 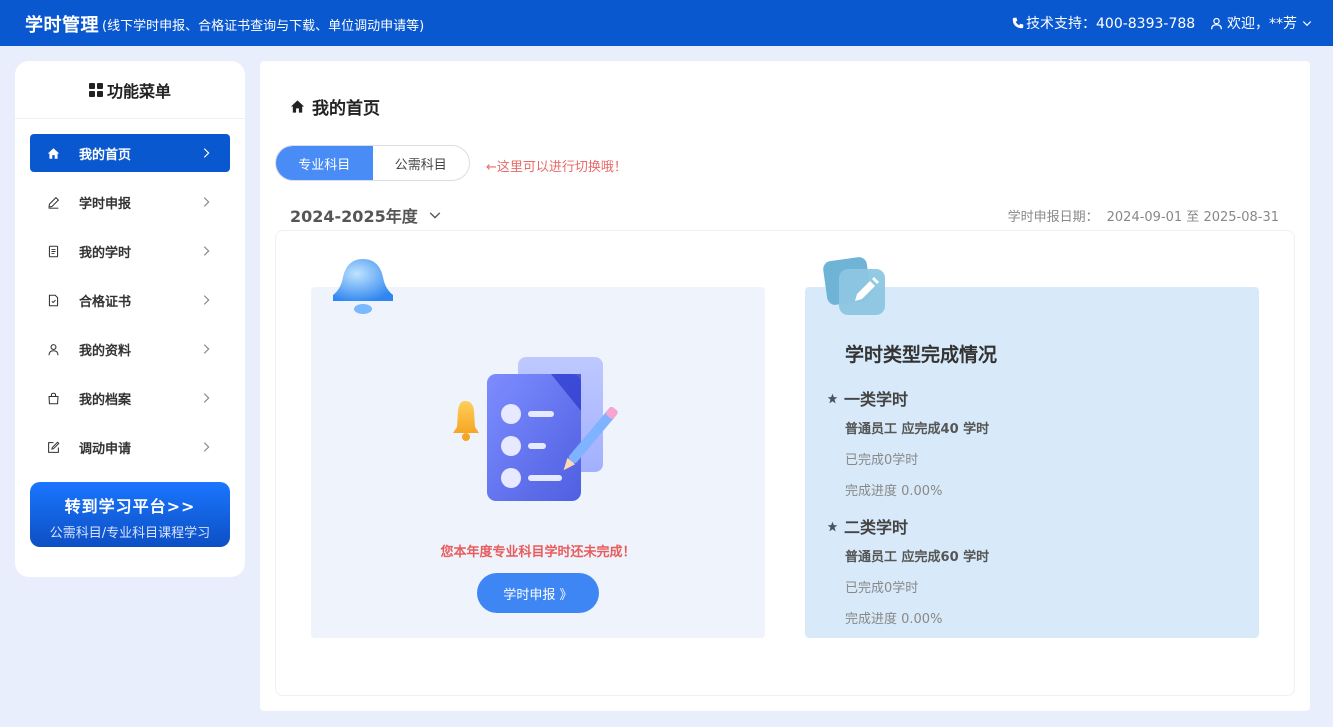 What do you see at coordinates (854, 286) in the screenshot?
I see `edit-note-icon` at bounding box center [854, 286].